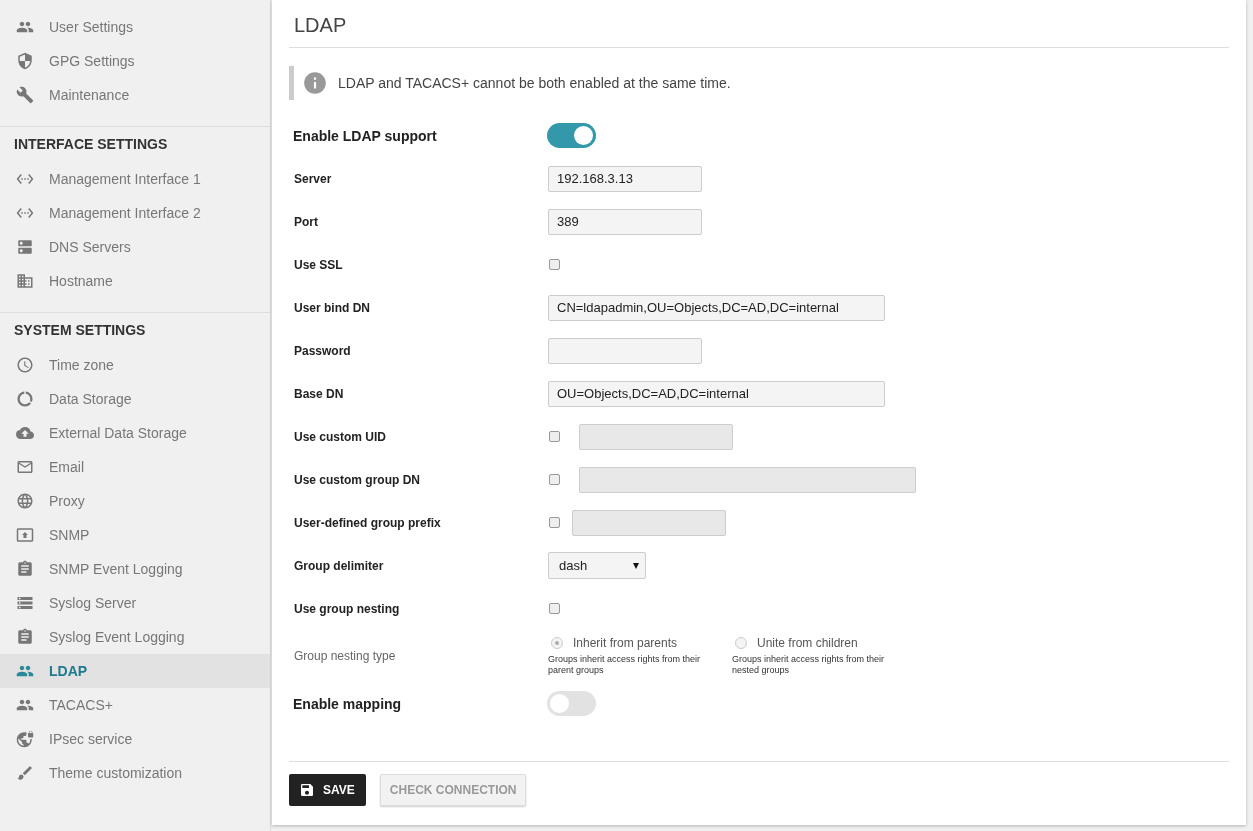 This screenshot has height=831, width=1253. I want to click on sidebar-item: Email, so click(135, 467).